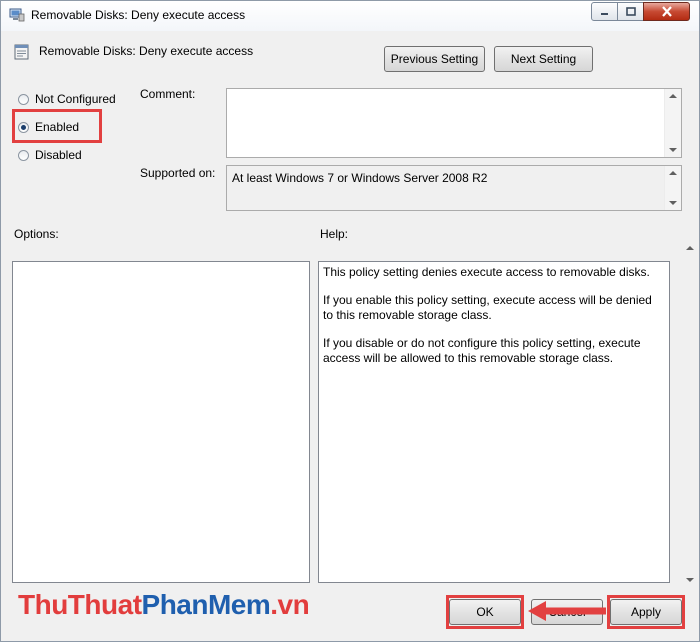  I want to click on radio-disabled-circle, so click(23, 155).